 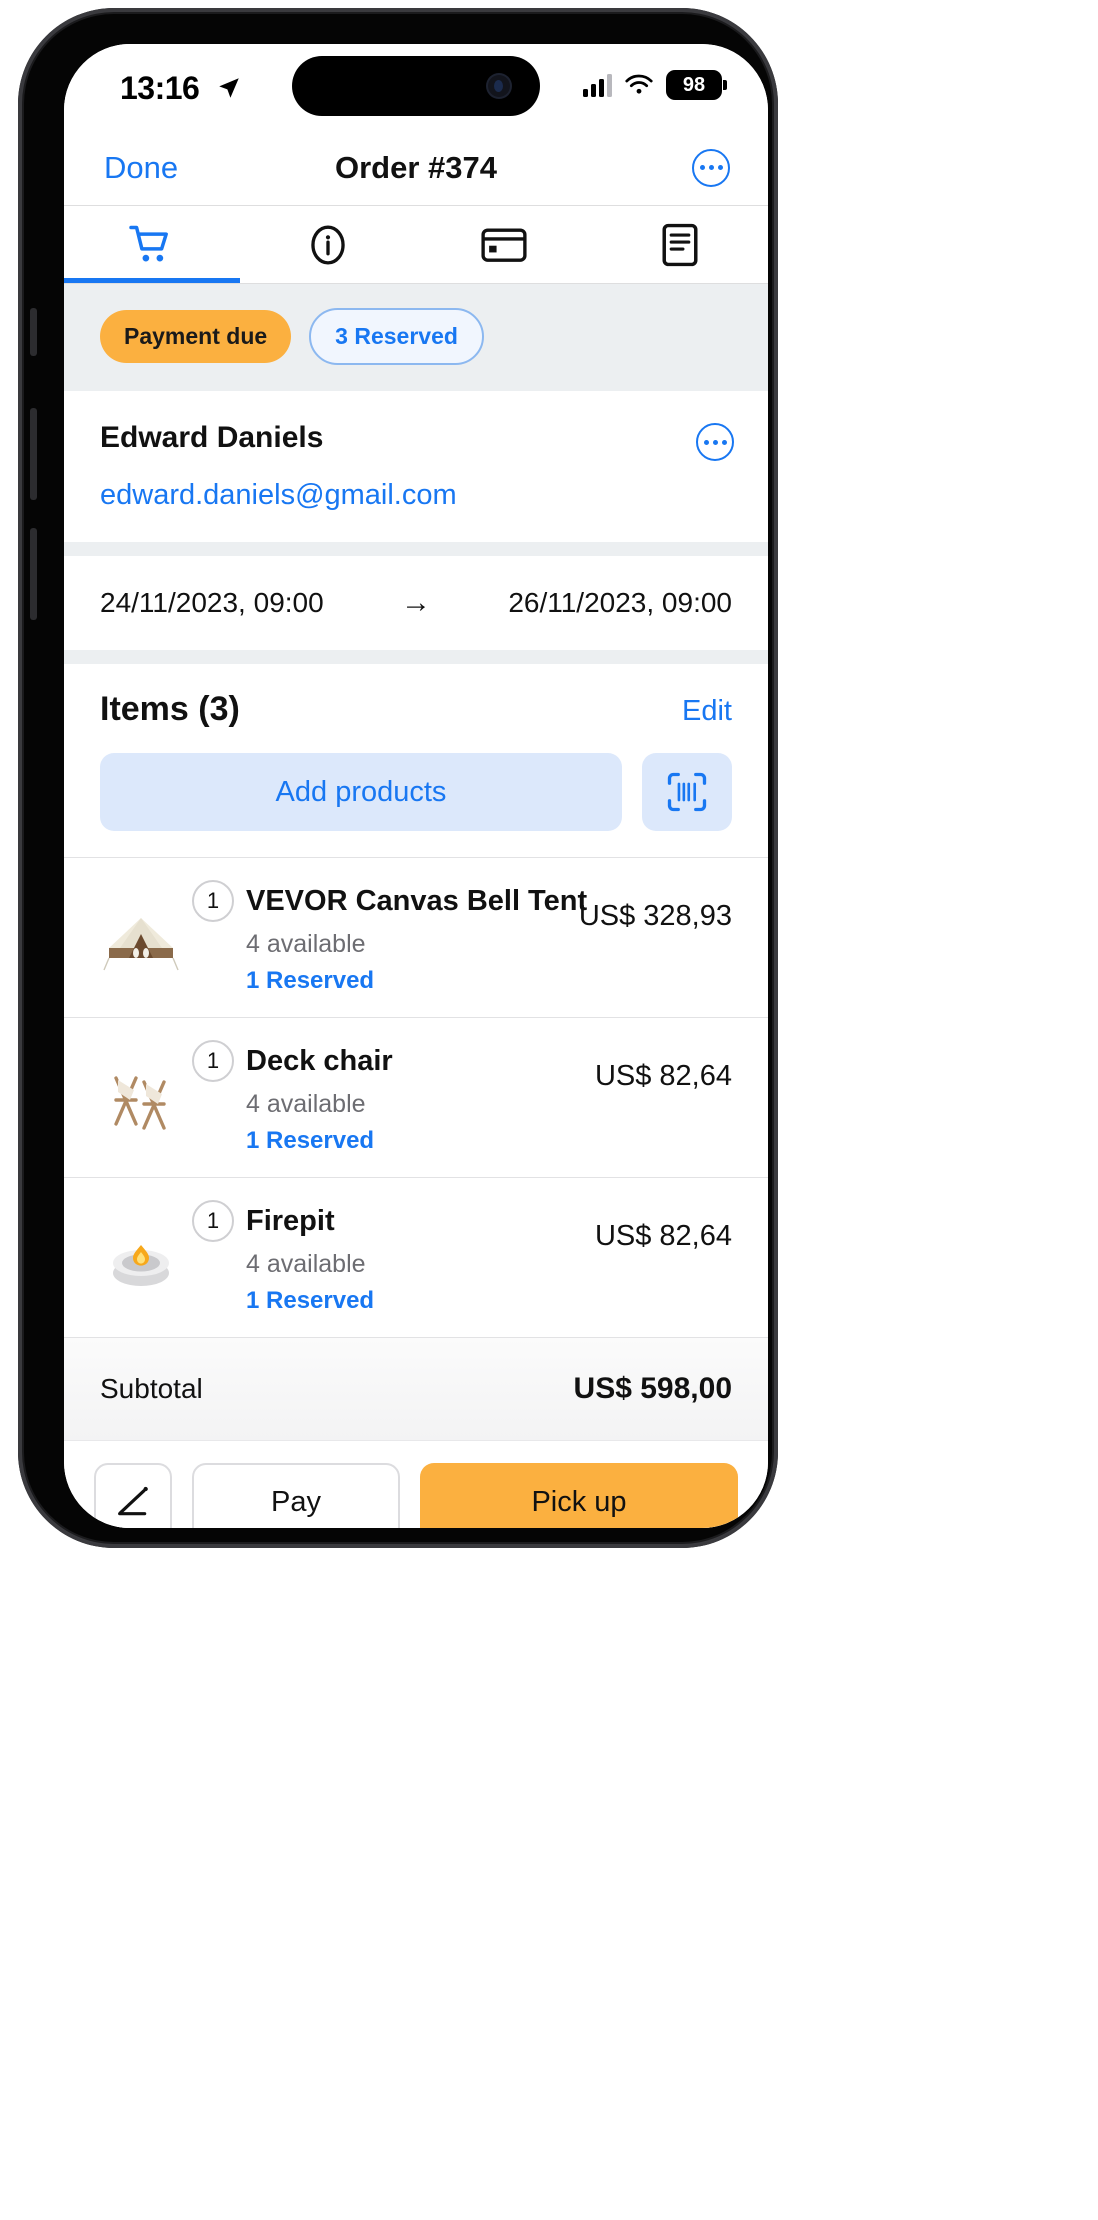 I want to click on item-name: Firepit, so click(x=290, y=1220).